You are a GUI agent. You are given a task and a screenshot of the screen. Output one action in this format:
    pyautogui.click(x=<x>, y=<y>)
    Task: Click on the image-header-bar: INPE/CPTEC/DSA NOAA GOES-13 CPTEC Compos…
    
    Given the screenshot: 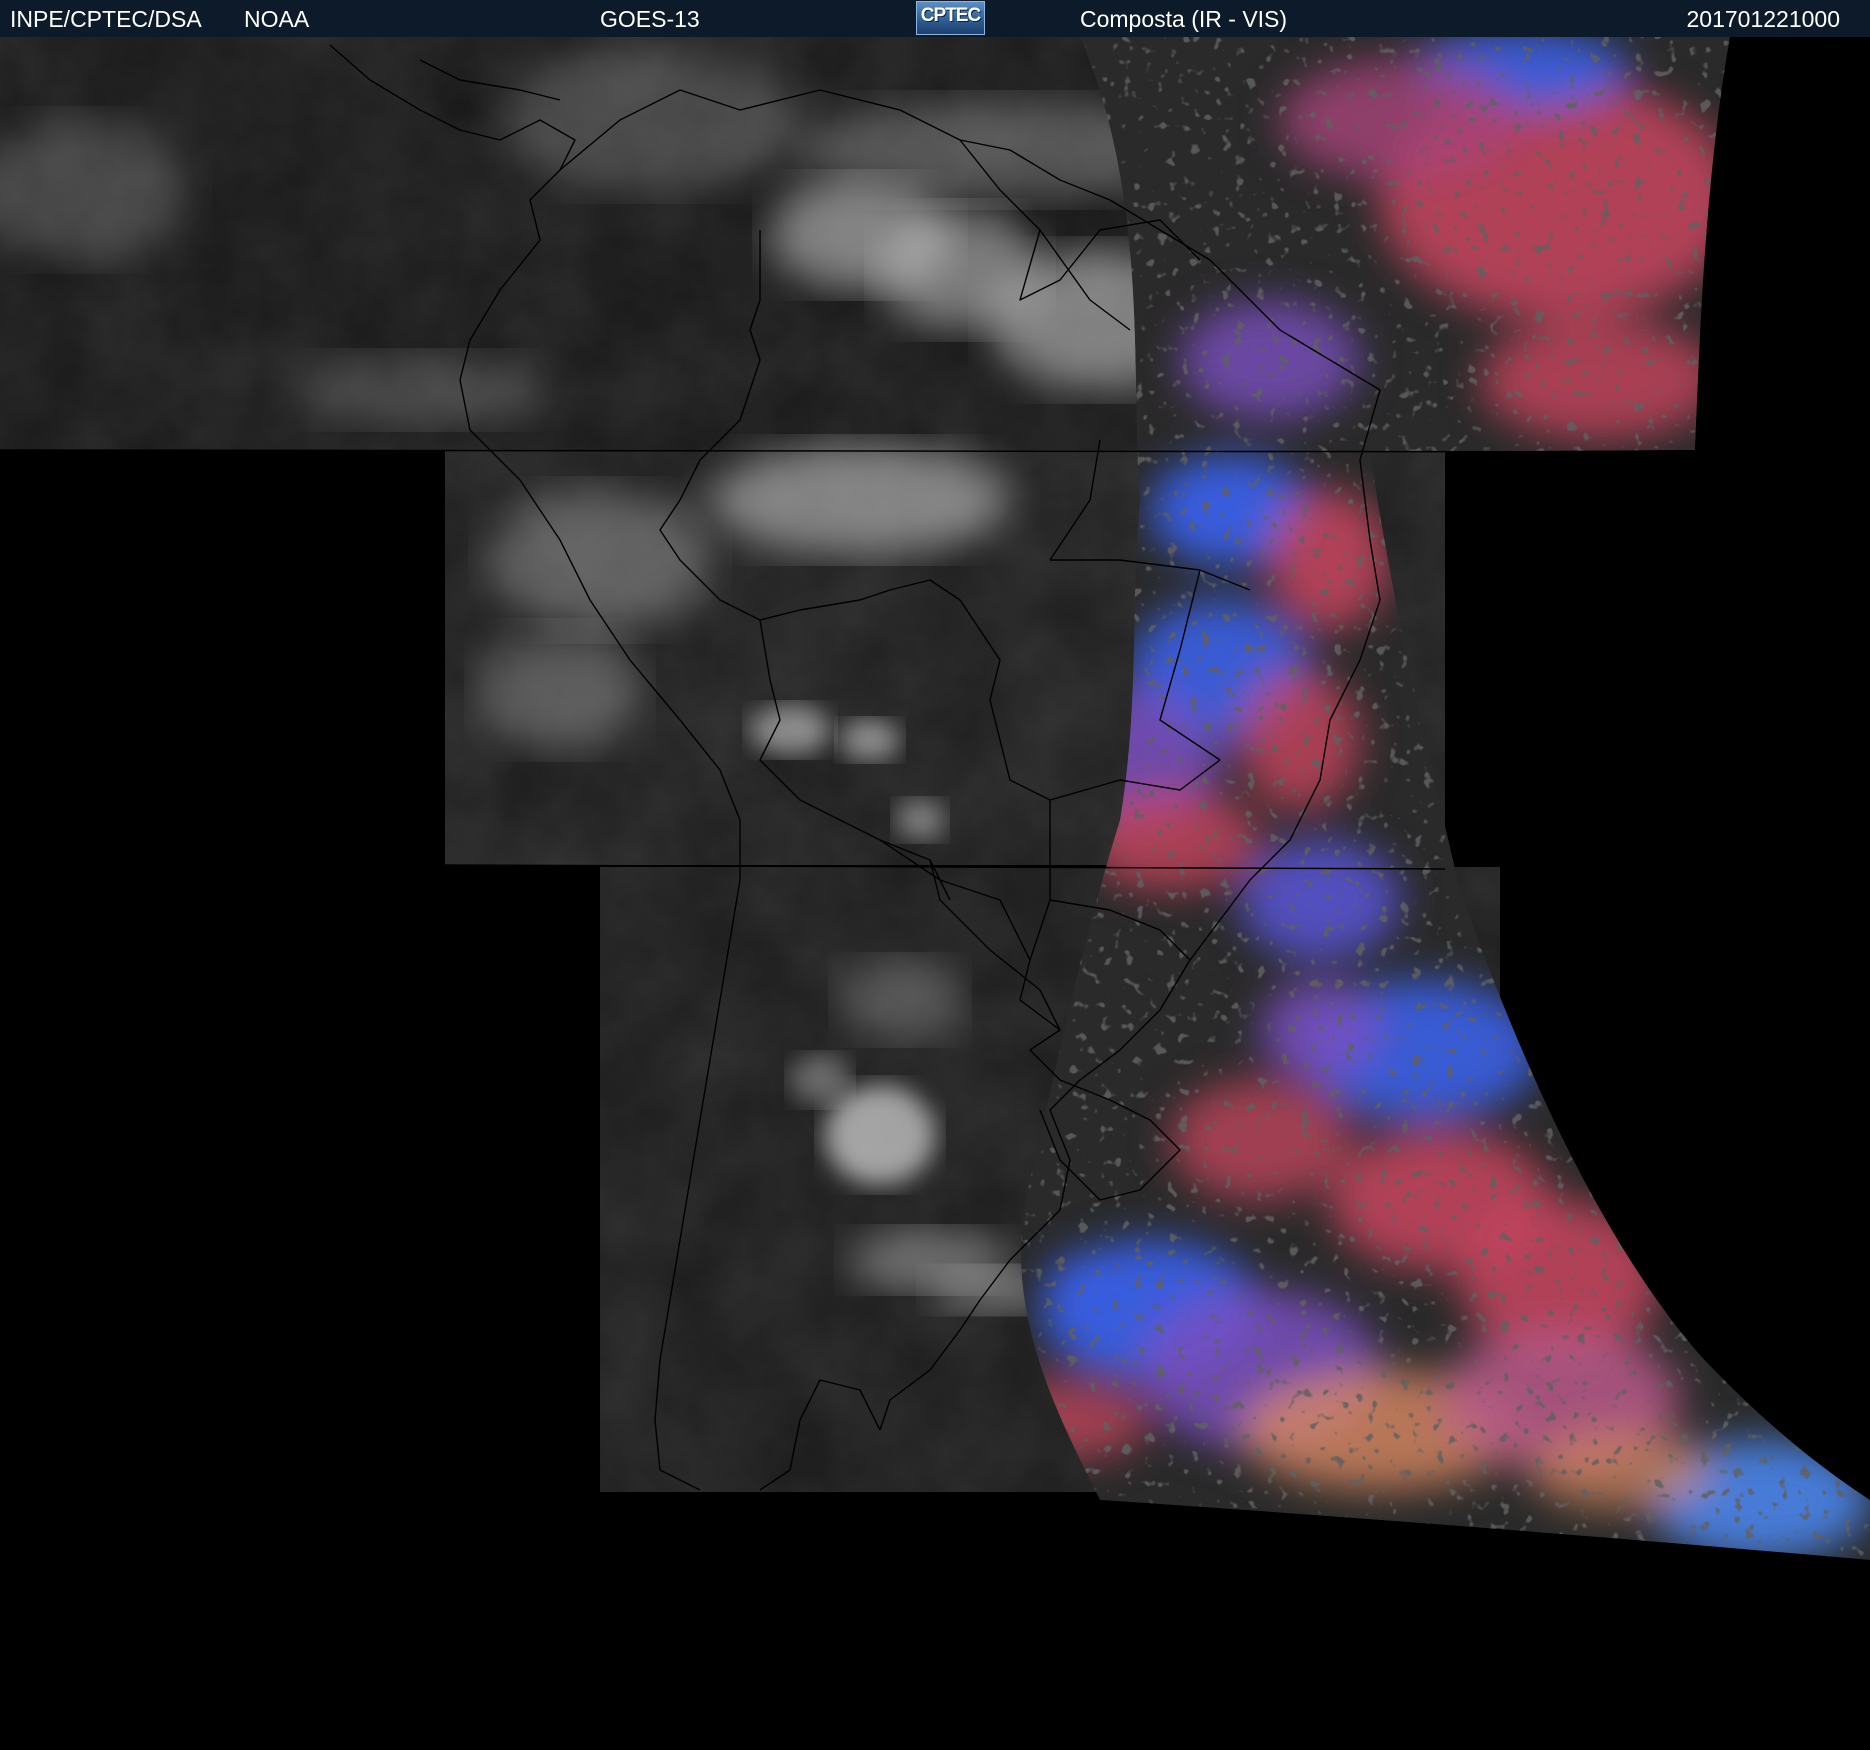 What is the action you would take?
    pyautogui.click(x=935, y=19)
    